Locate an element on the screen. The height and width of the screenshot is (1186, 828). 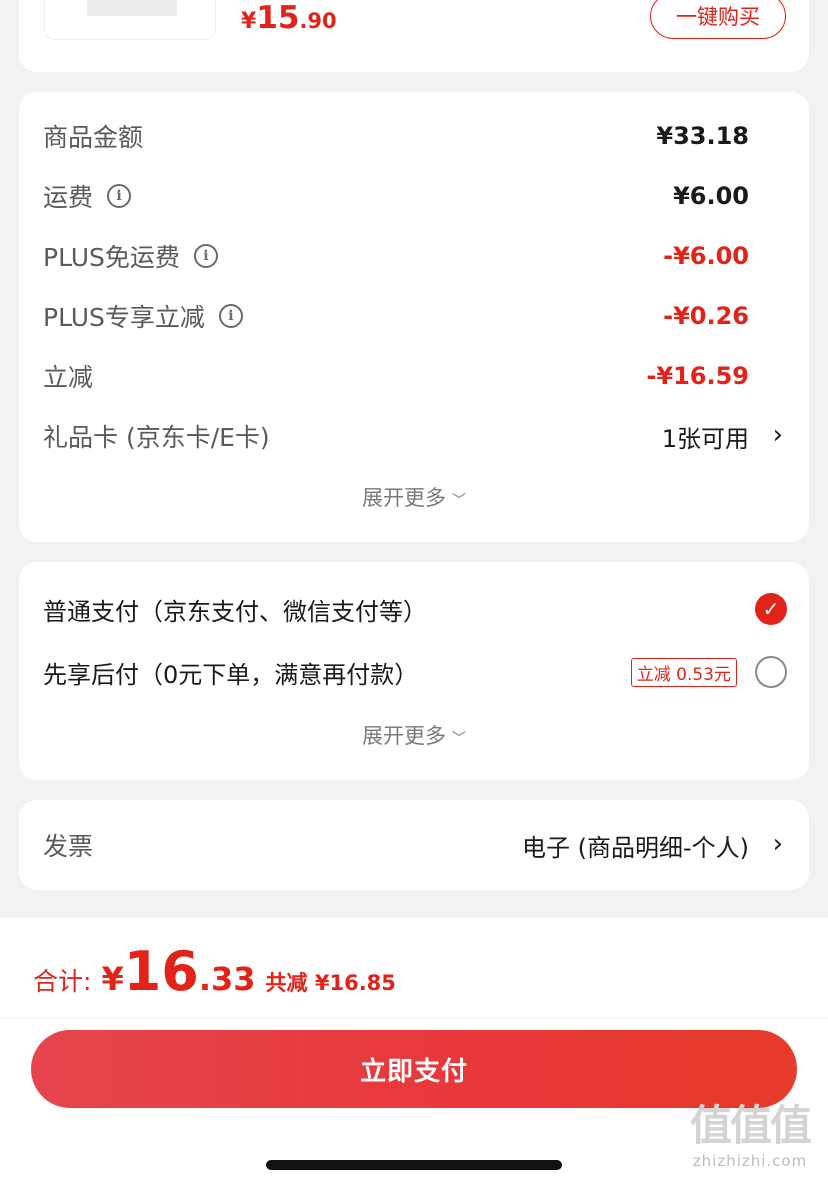
invoice-card: 发票 电子 (商品明细-个人) › is located at coordinates (414, 845).